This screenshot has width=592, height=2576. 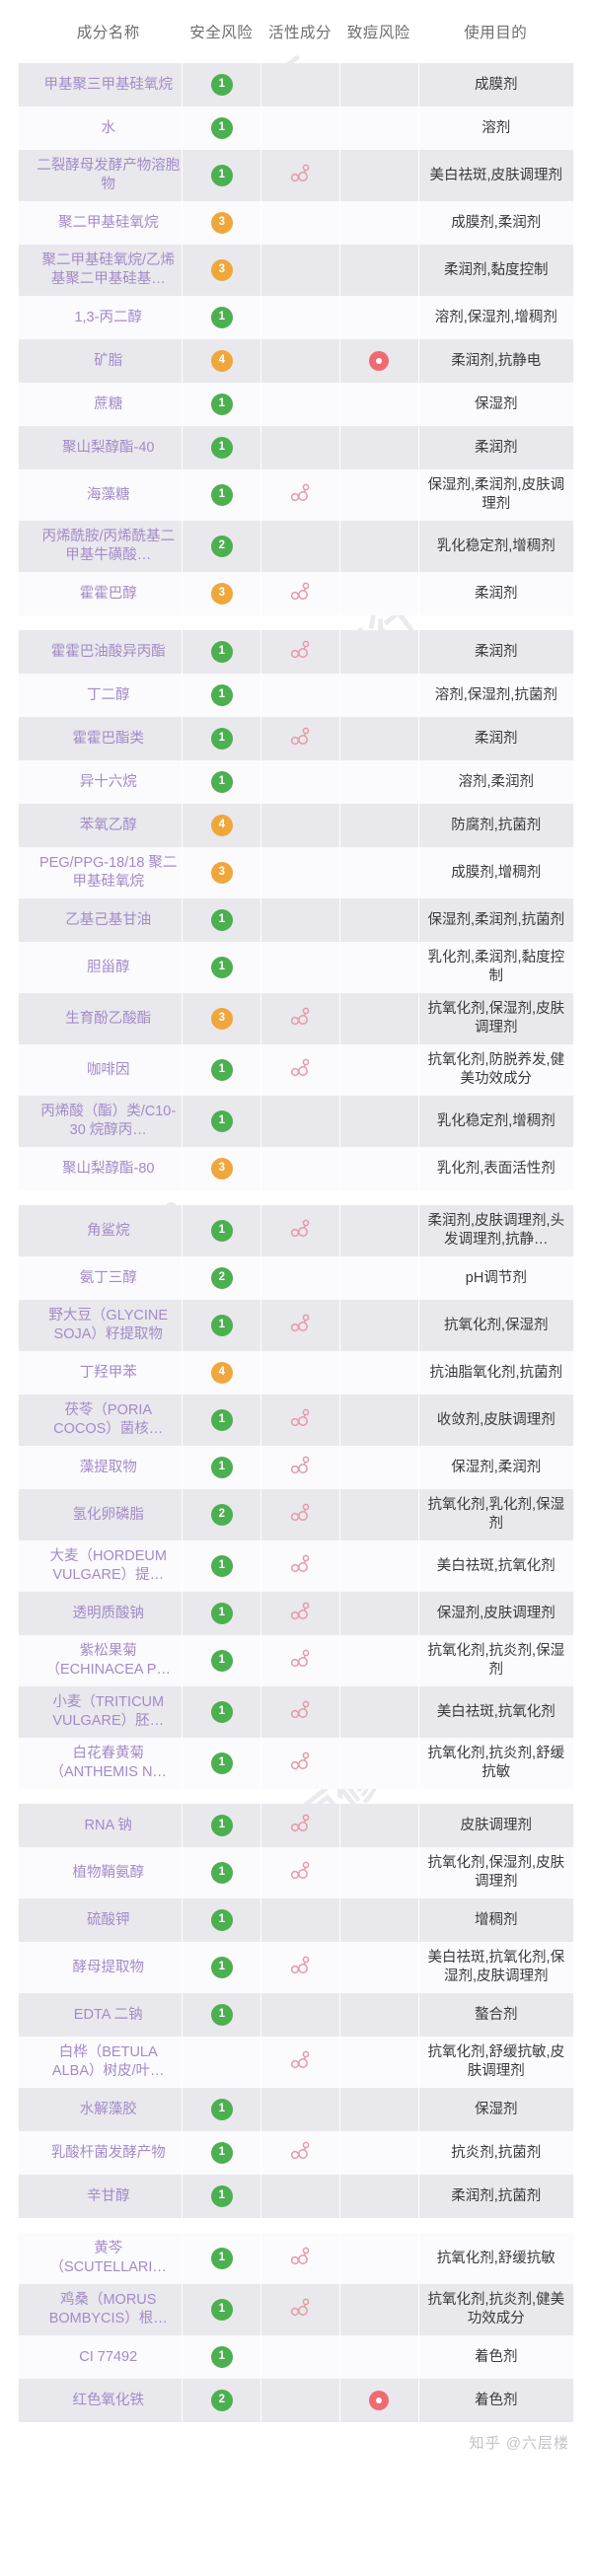 What do you see at coordinates (109, 2400) in the screenshot?
I see `cell-ingredient-name: 红色氧化铁` at bounding box center [109, 2400].